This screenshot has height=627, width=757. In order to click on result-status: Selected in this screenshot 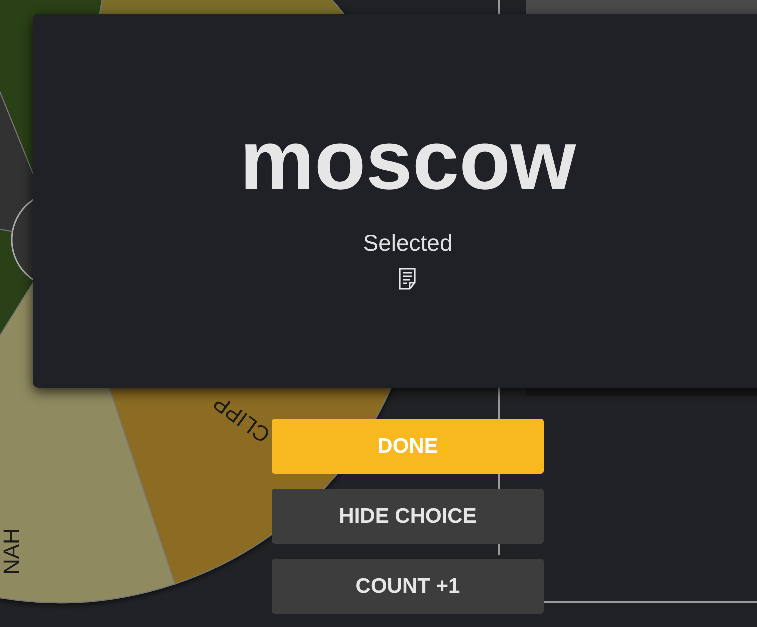, I will do `click(408, 243)`.